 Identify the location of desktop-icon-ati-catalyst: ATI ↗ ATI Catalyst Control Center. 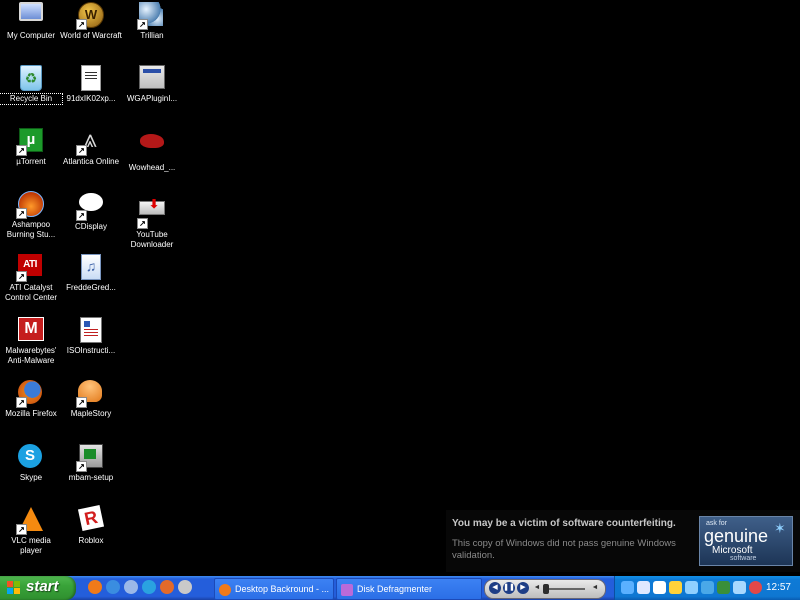
(31, 278).